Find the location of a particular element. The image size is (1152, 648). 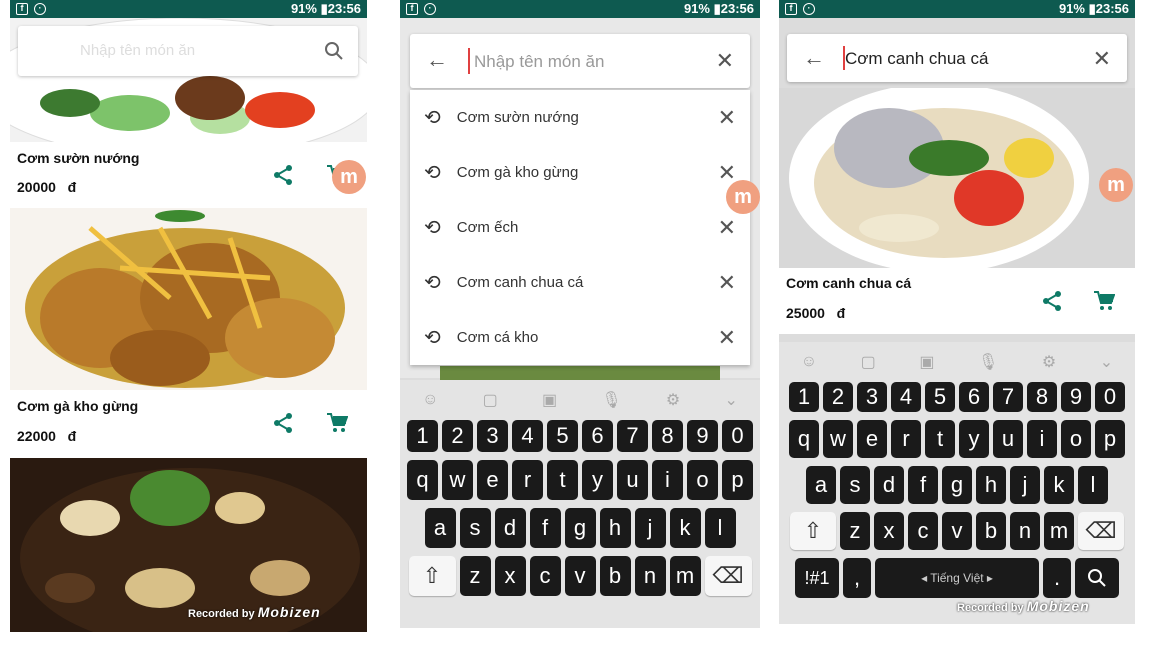

share-icon is located at coordinates (283, 175).